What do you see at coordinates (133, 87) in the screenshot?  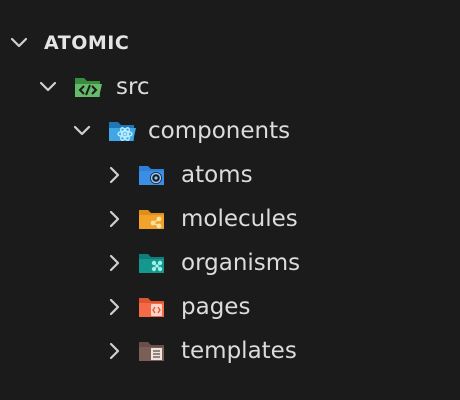 I see `folder-label-src: src` at bounding box center [133, 87].